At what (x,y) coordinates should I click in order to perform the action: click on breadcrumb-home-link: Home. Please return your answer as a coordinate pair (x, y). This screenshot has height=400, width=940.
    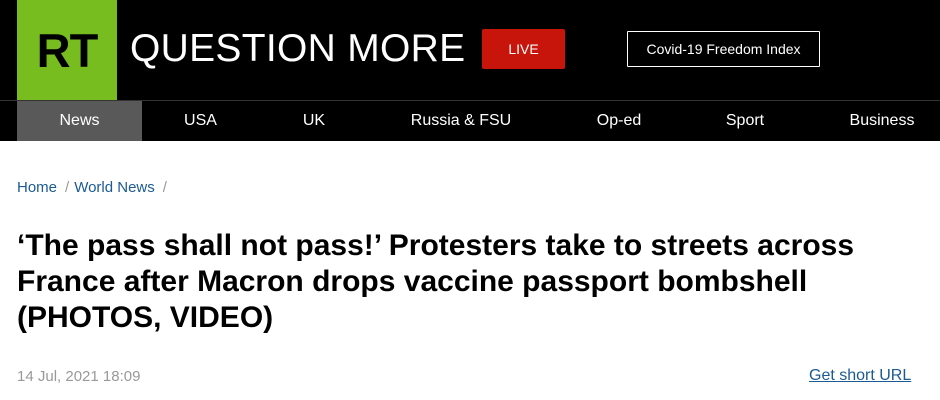
    Looking at the image, I should click on (37, 187).